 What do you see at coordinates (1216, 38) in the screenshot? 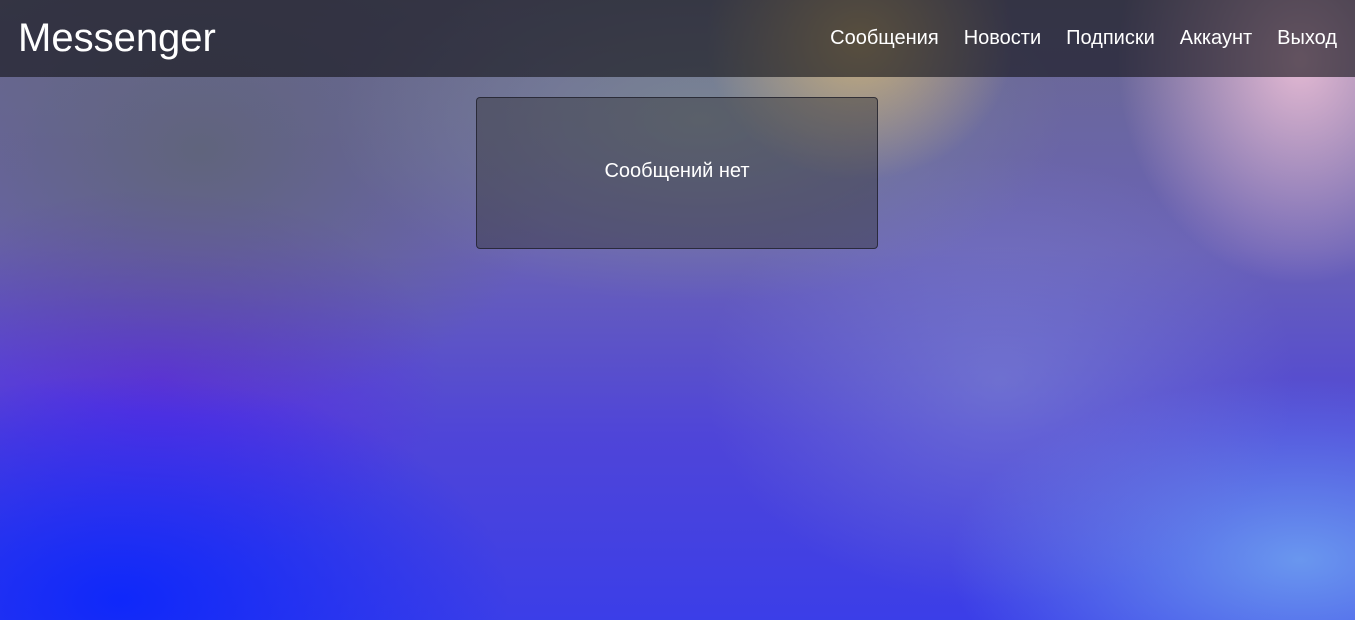
I see `nav-link-account: Аккаунт` at bounding box center [1216, 38].